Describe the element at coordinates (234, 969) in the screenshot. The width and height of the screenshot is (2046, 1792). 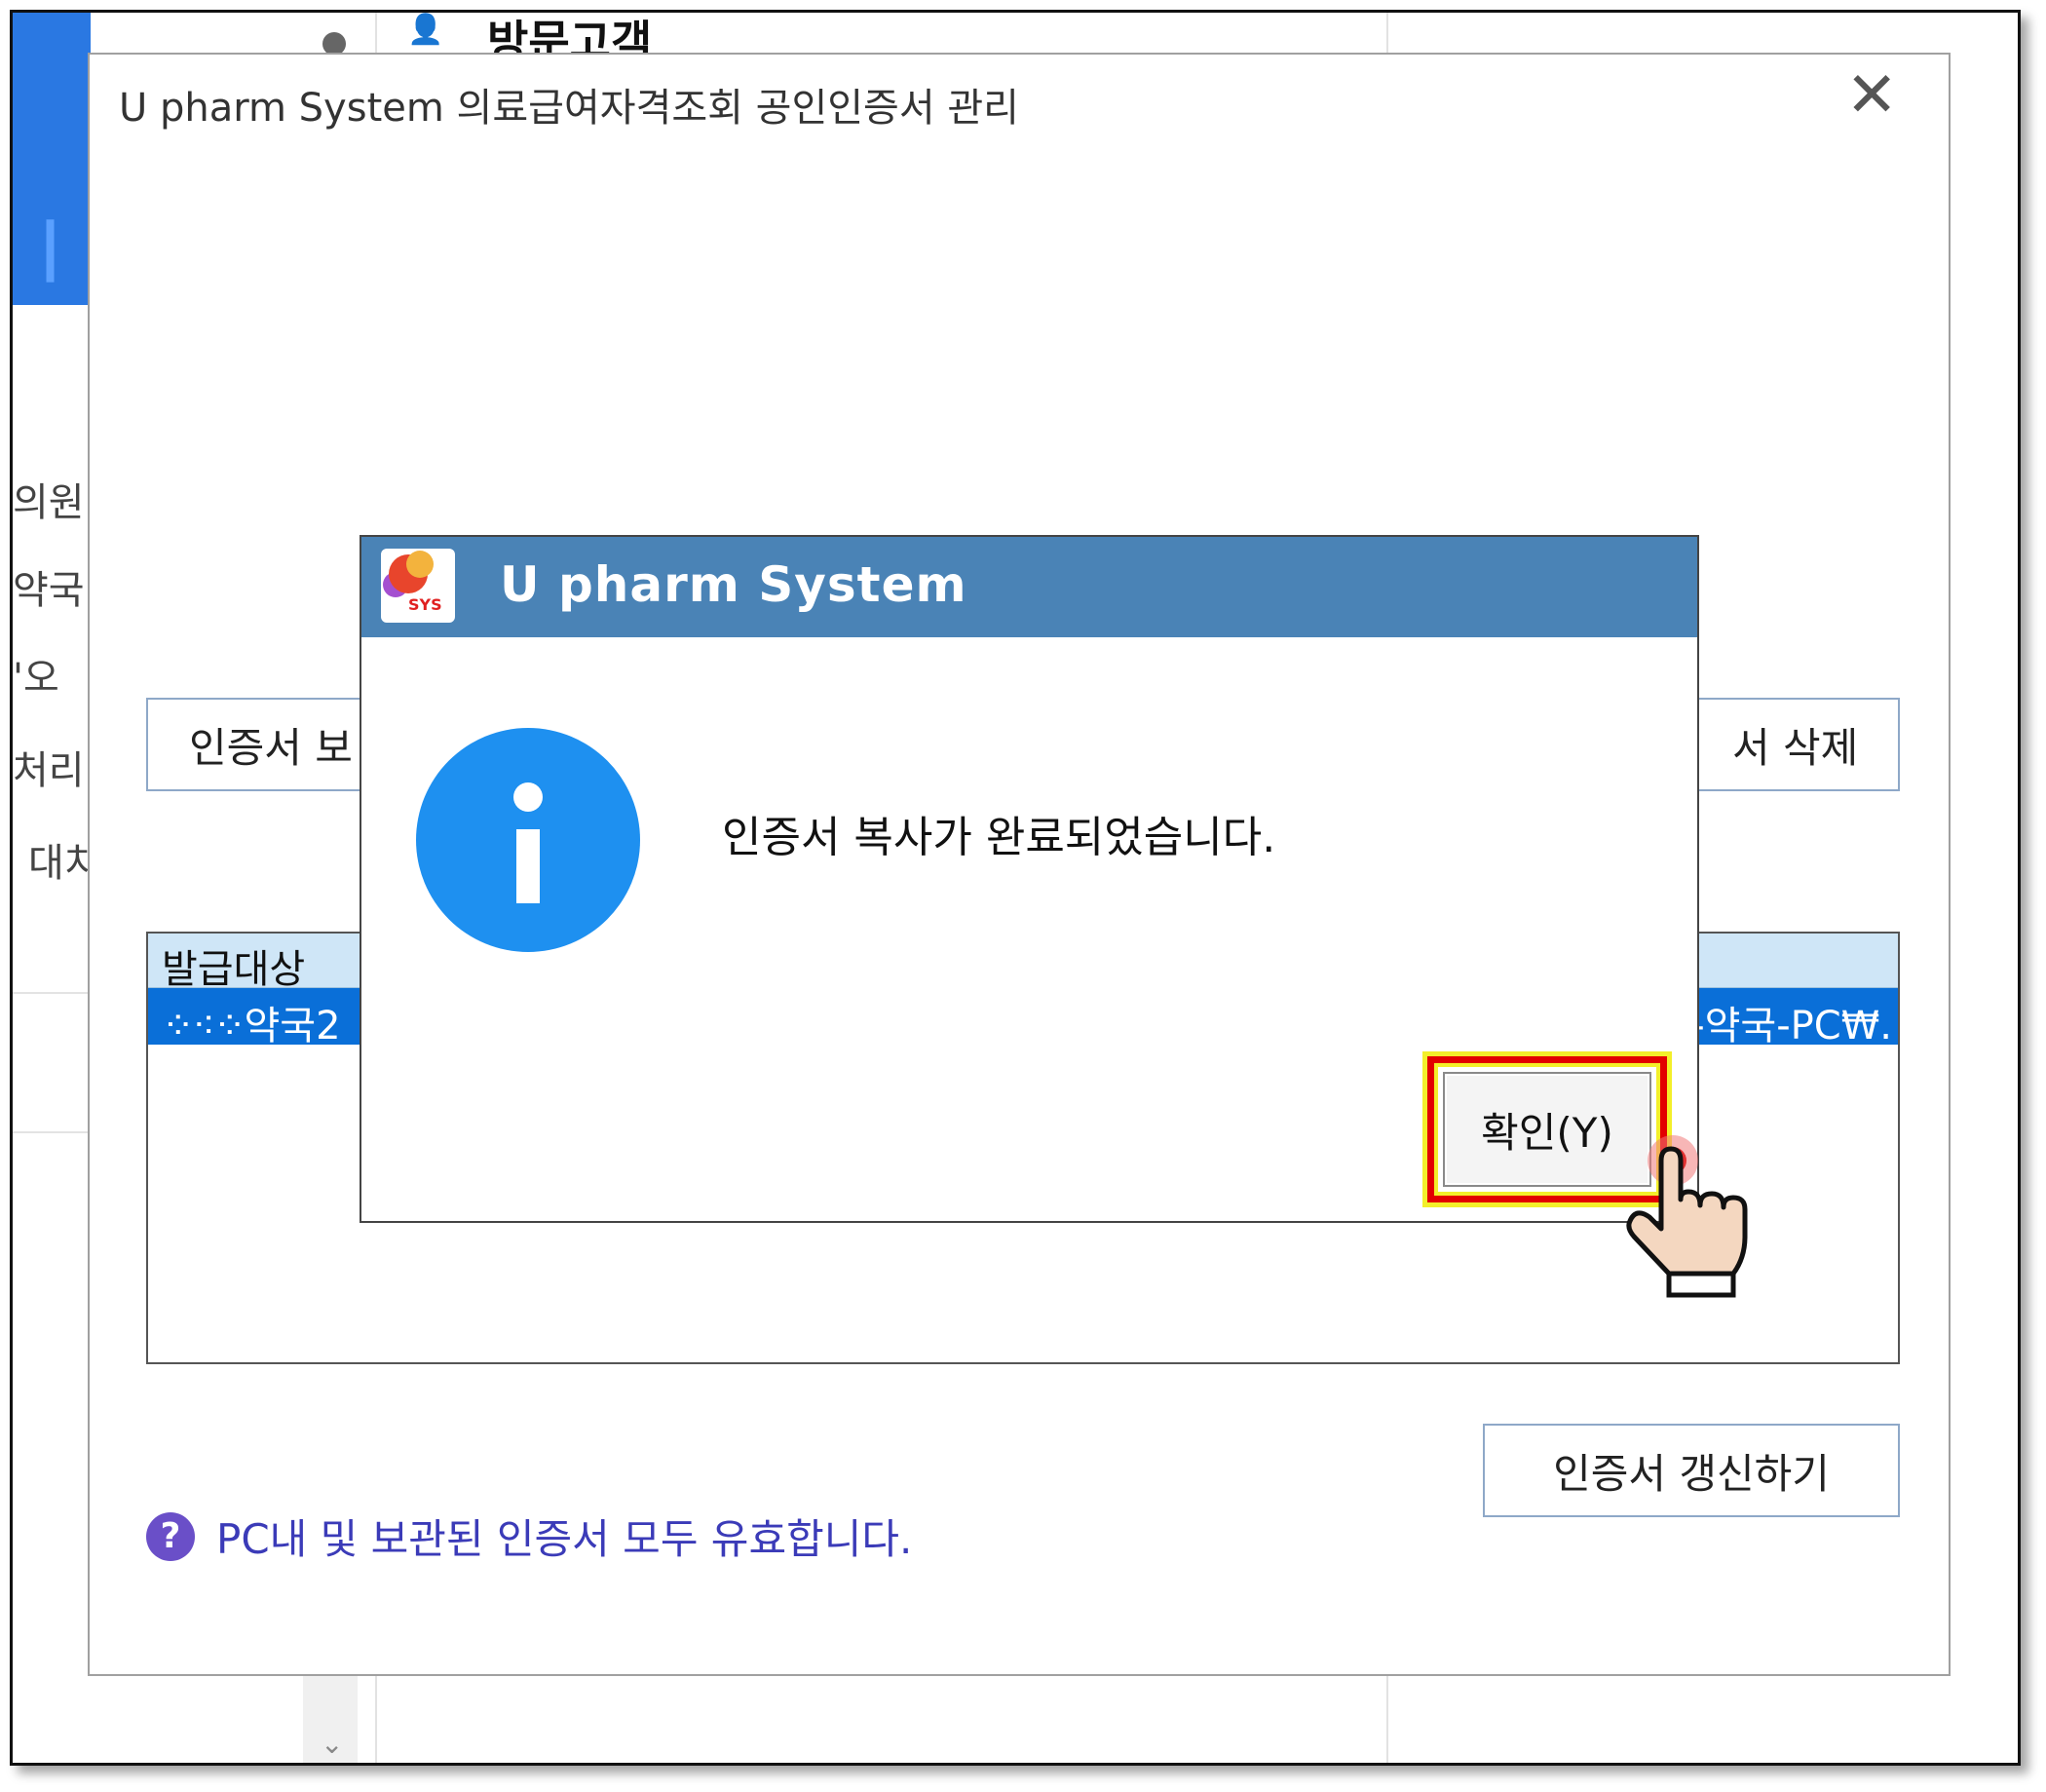
I see `column-header-target: 발급대상` at that location.